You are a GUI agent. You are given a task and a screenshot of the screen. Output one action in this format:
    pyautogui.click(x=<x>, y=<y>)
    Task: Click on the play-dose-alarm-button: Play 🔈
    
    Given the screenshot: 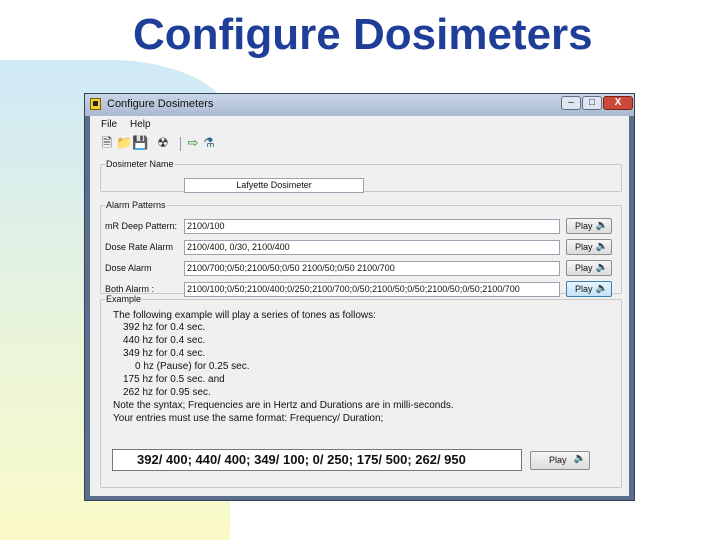 What is the action you would take?
    pyautogui.click(x=589, y=268)
    